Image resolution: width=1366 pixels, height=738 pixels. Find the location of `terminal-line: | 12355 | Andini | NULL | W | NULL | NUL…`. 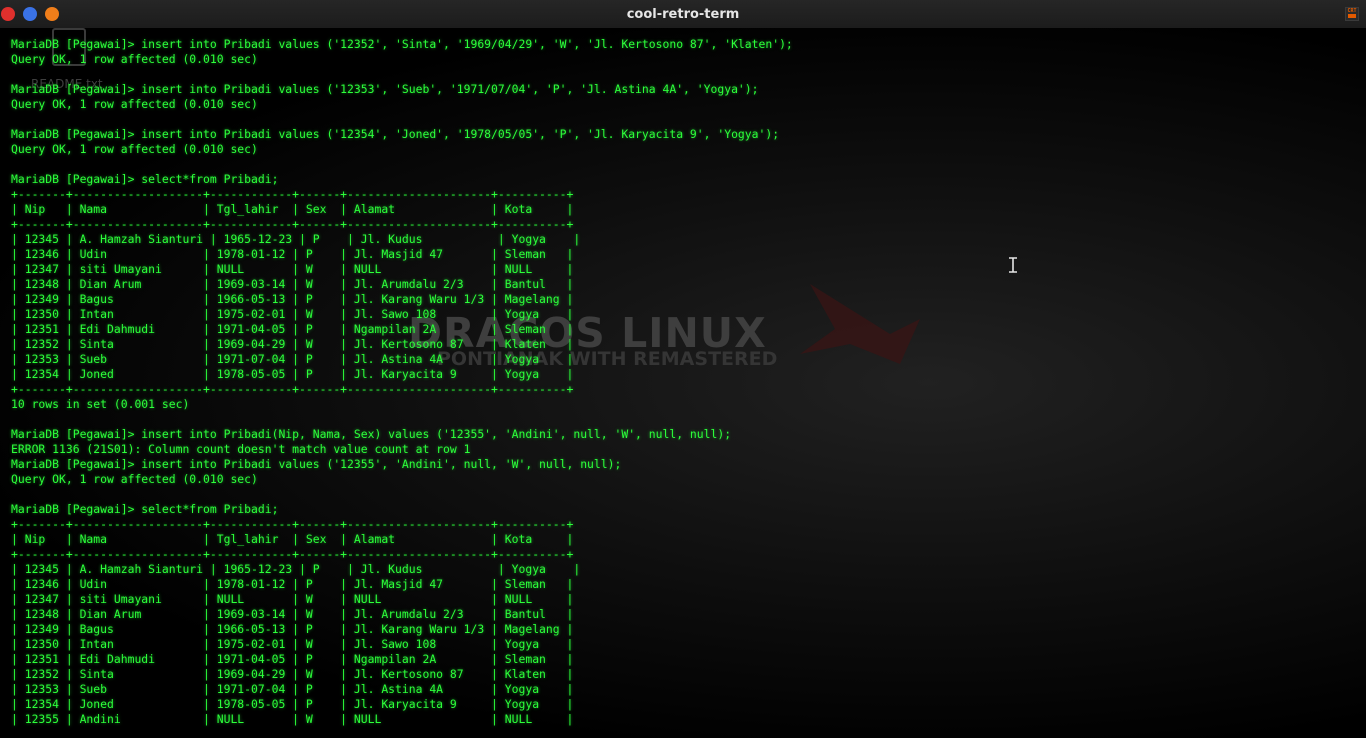

terminal-line: | 12355 | Andini | NULL | W | NULL | NUL… is located at coordinates (292, 719).